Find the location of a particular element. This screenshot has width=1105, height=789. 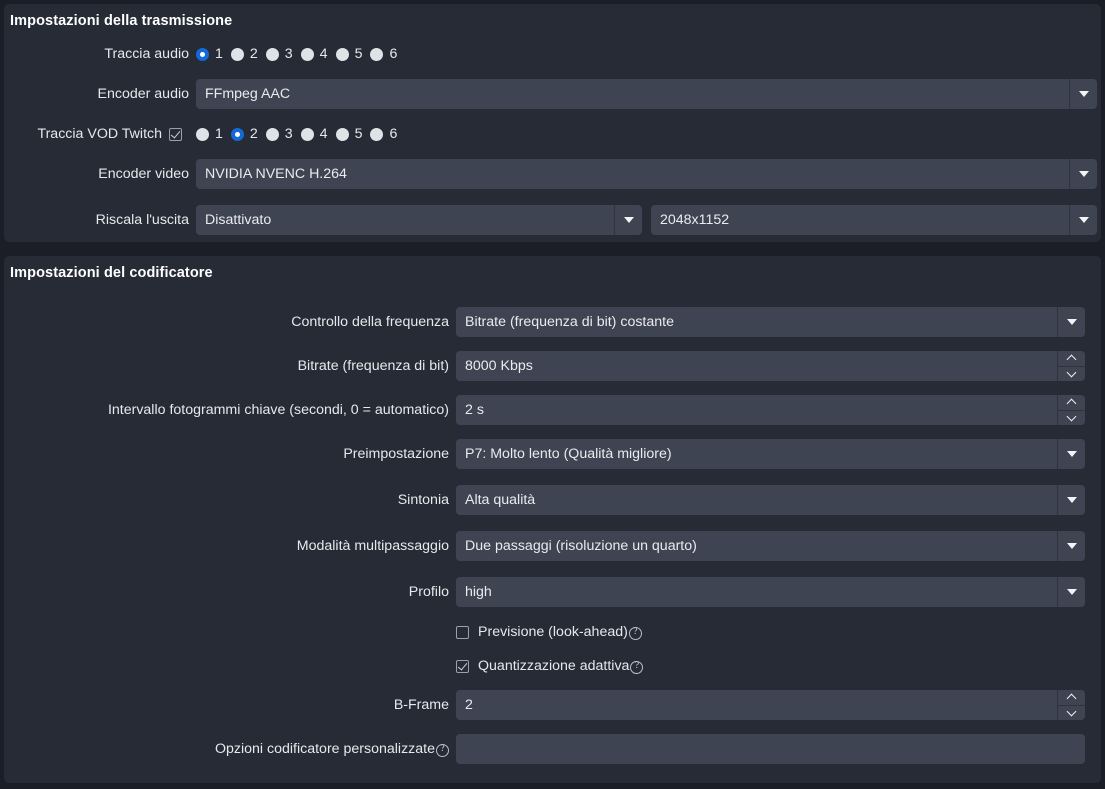

audio-track-row: Traccia audio 1 2 3 4 5 6 is located at coordinates (552, 54).